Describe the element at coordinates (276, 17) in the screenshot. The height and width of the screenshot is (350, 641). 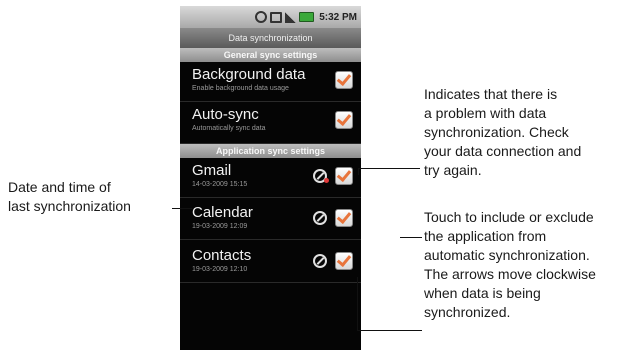
I see `usb-icon` at that location.